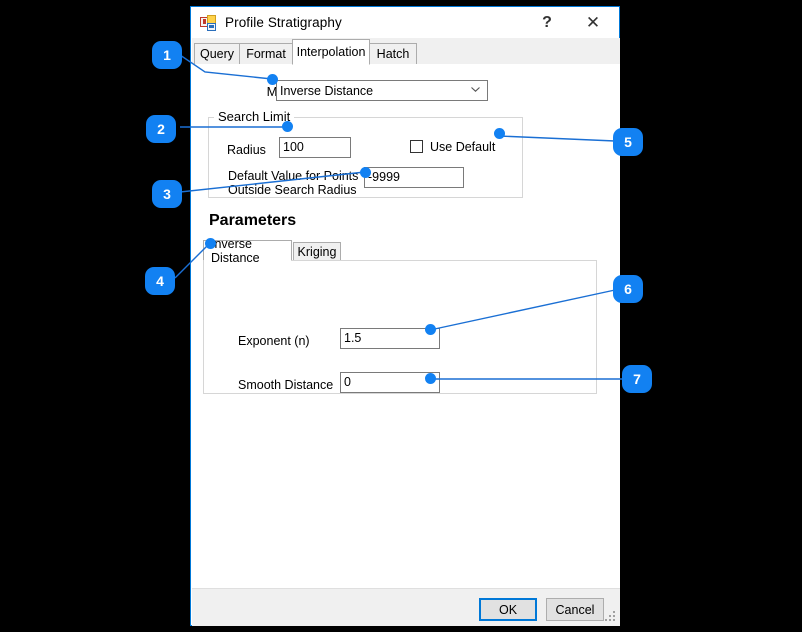  I want to click on tab-kriging: Kriging, so click(317, 251).